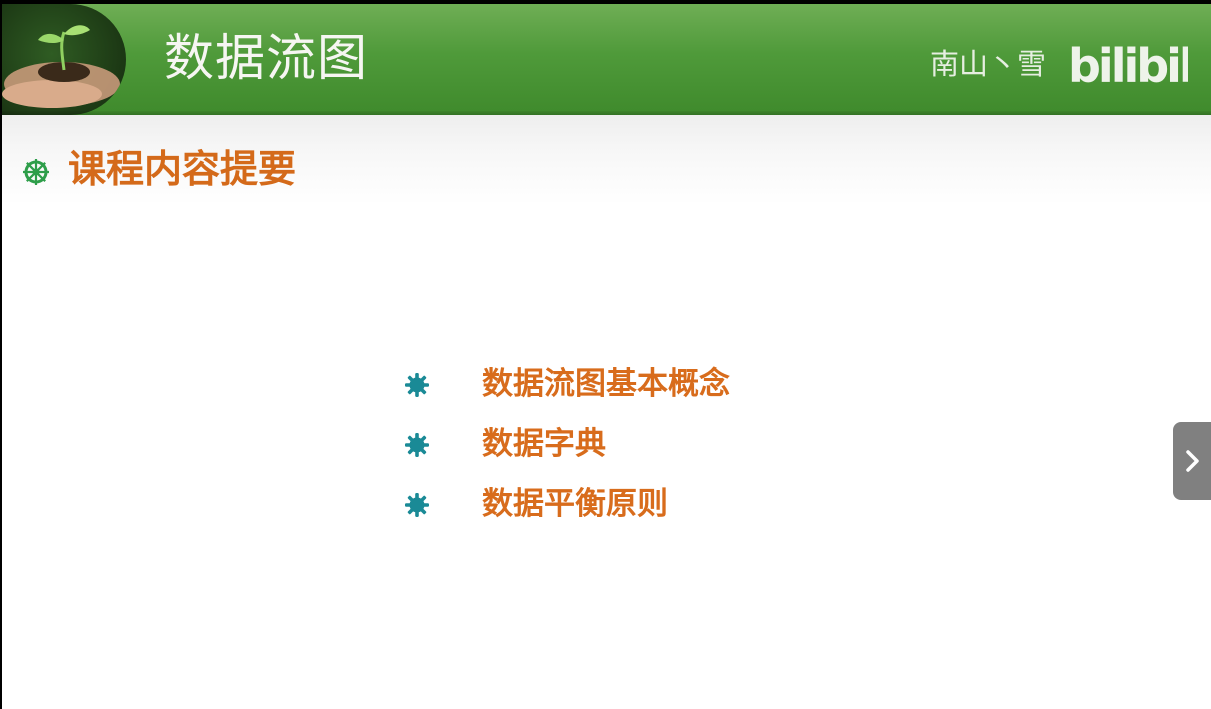  I want to click on chevron-right-icon, so click(1192, 461).